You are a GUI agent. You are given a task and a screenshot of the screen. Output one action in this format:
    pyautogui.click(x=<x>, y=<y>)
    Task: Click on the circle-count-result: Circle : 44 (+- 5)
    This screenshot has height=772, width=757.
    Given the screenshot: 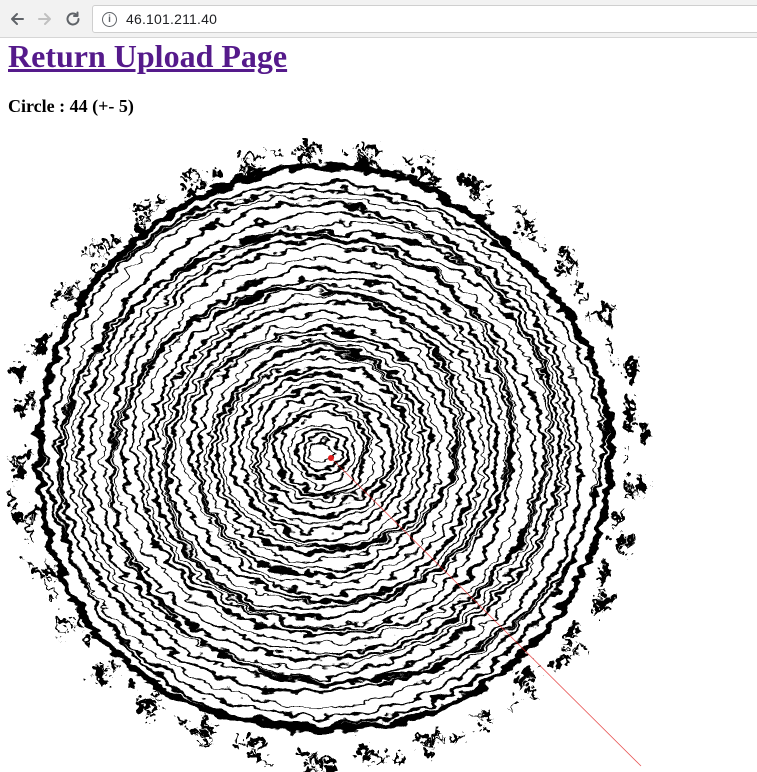 What is the action you would take?
    pyautogui.click(x=71, y=106)
    